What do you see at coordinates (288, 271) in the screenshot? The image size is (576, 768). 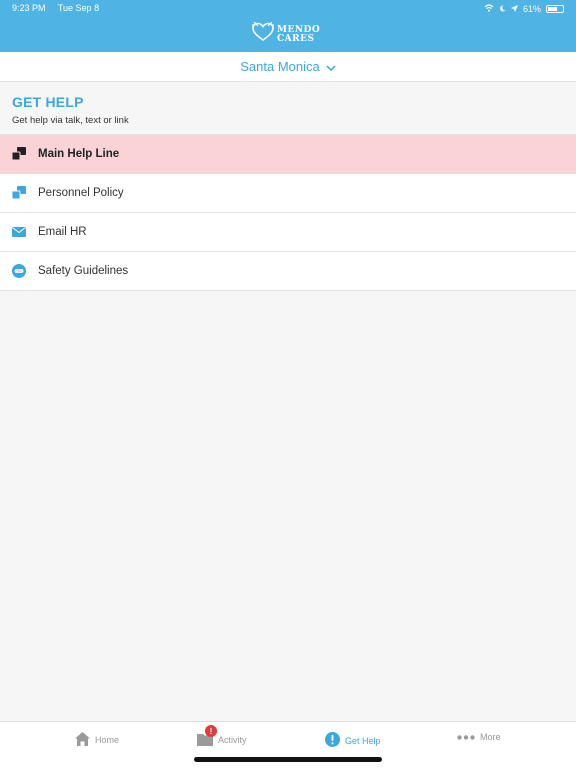 I see `help-item-safety-guidelines: Safety Guidelines` at bounding box center [288, 271].